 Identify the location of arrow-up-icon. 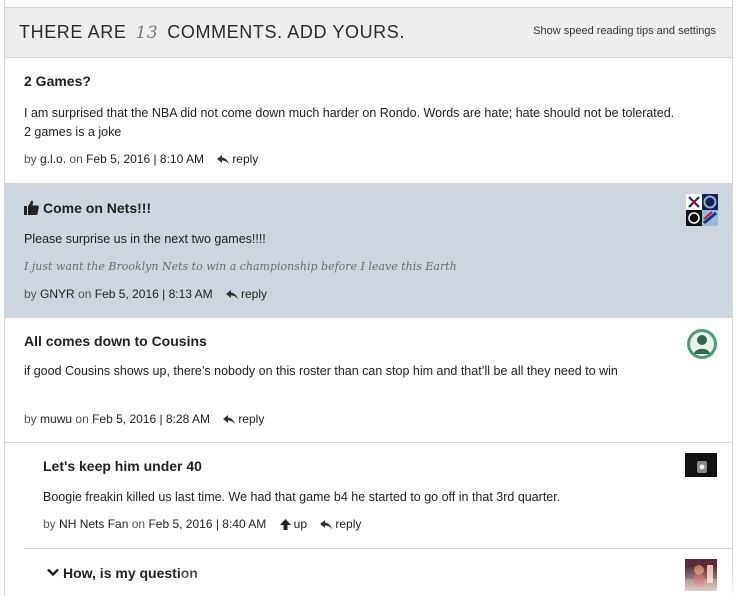
(285, 524).